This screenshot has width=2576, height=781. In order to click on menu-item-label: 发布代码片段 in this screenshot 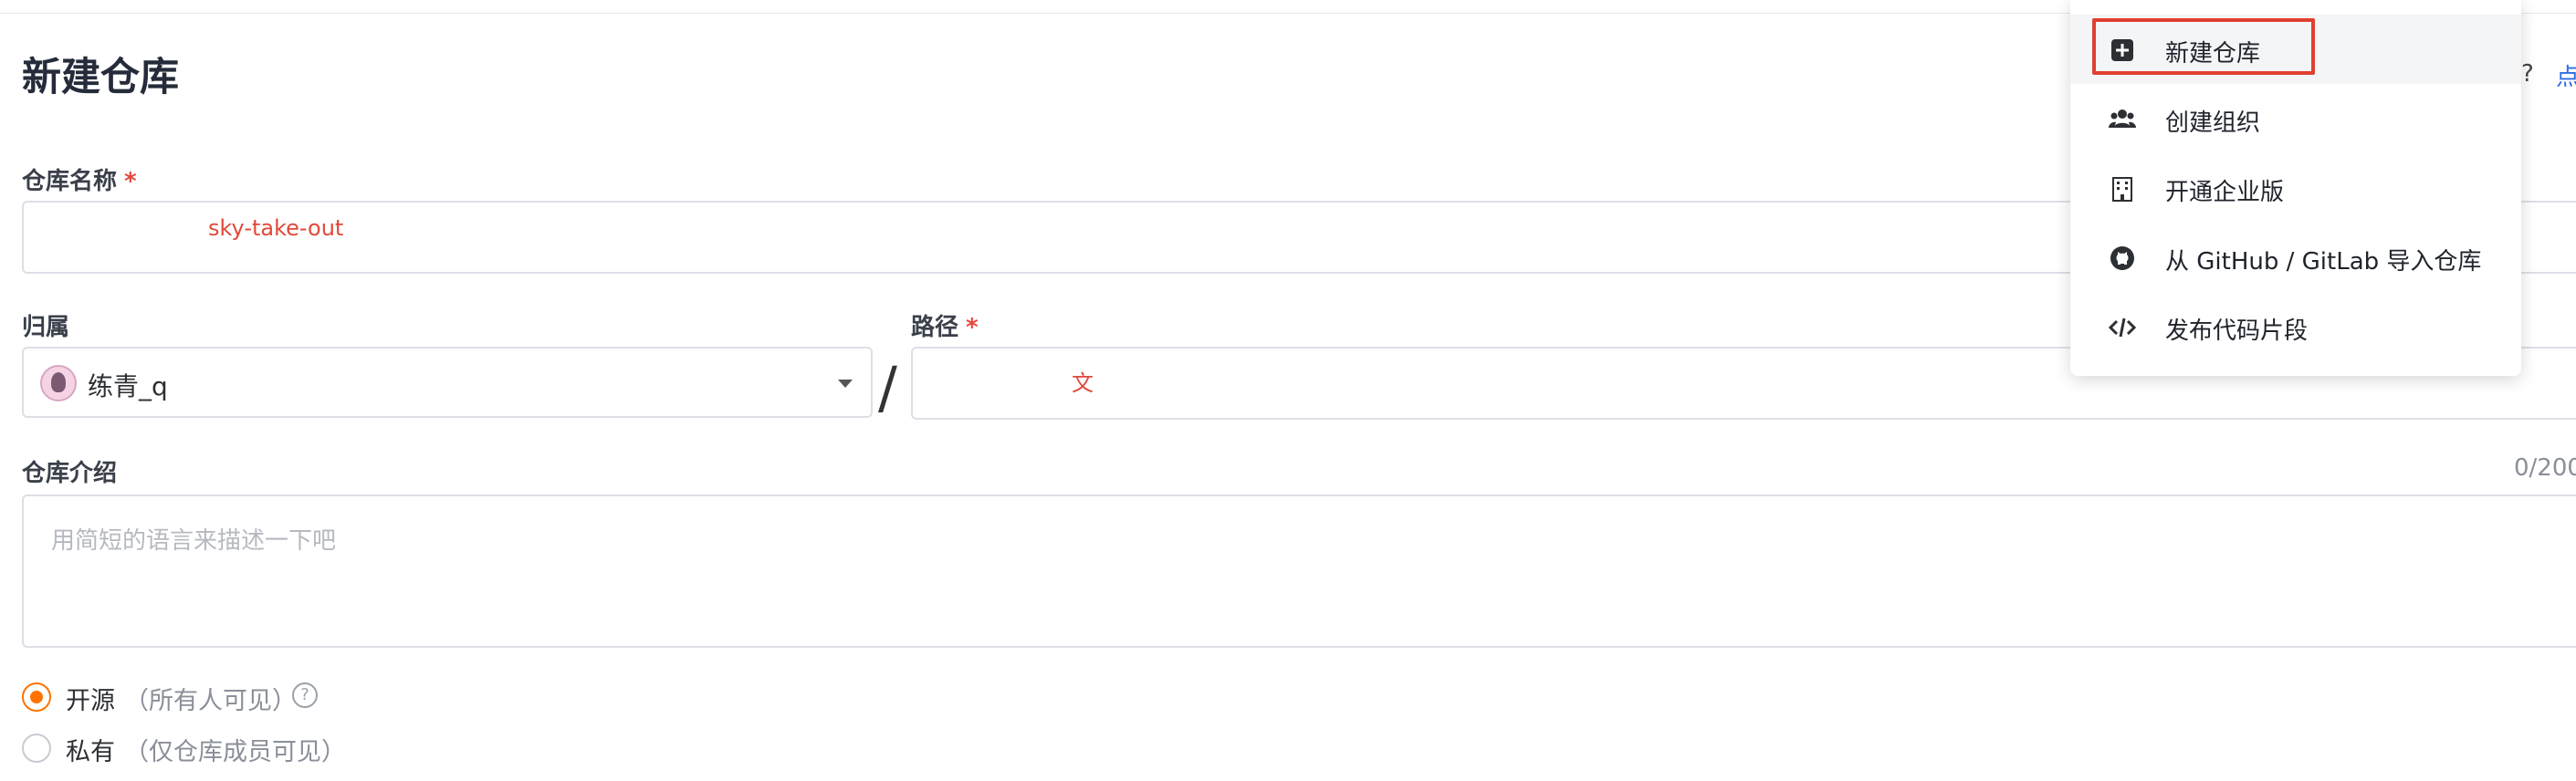, I will do `click(2237, 331)`.